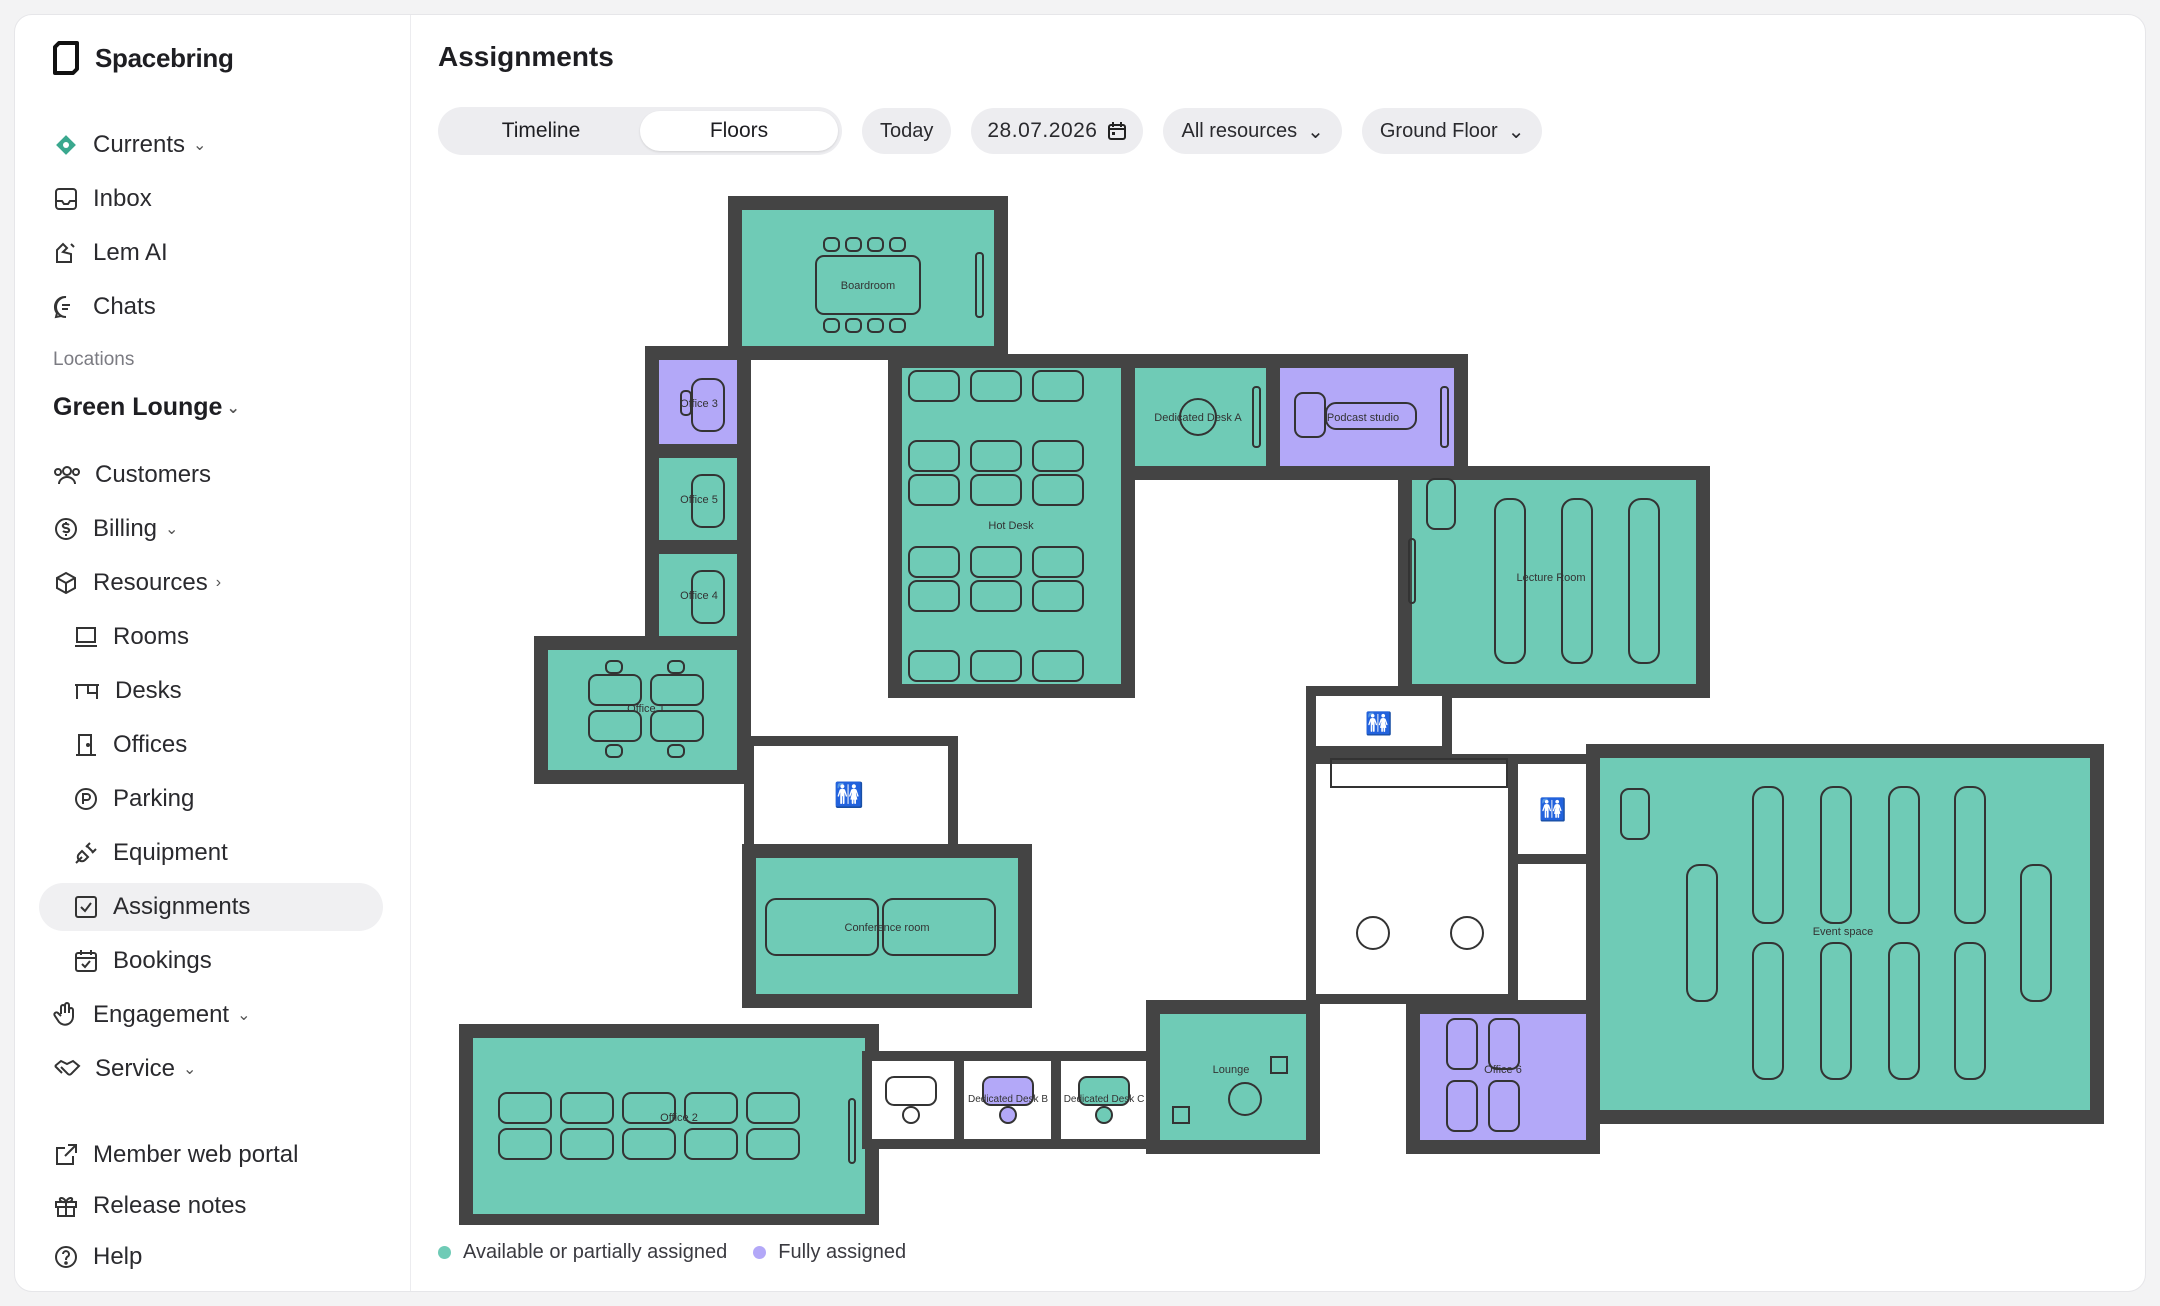 The height and width of the screenshot is (1306, 2160). Describe the element at coordinates (87, 691) in the screenshot. I see `desk-icon` at that location.